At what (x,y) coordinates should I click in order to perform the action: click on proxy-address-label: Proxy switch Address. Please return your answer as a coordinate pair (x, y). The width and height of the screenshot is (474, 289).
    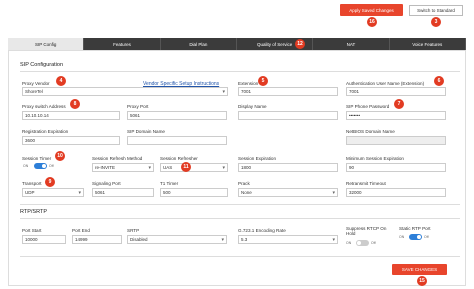
    Looking at the image, I should click on (44, 106).